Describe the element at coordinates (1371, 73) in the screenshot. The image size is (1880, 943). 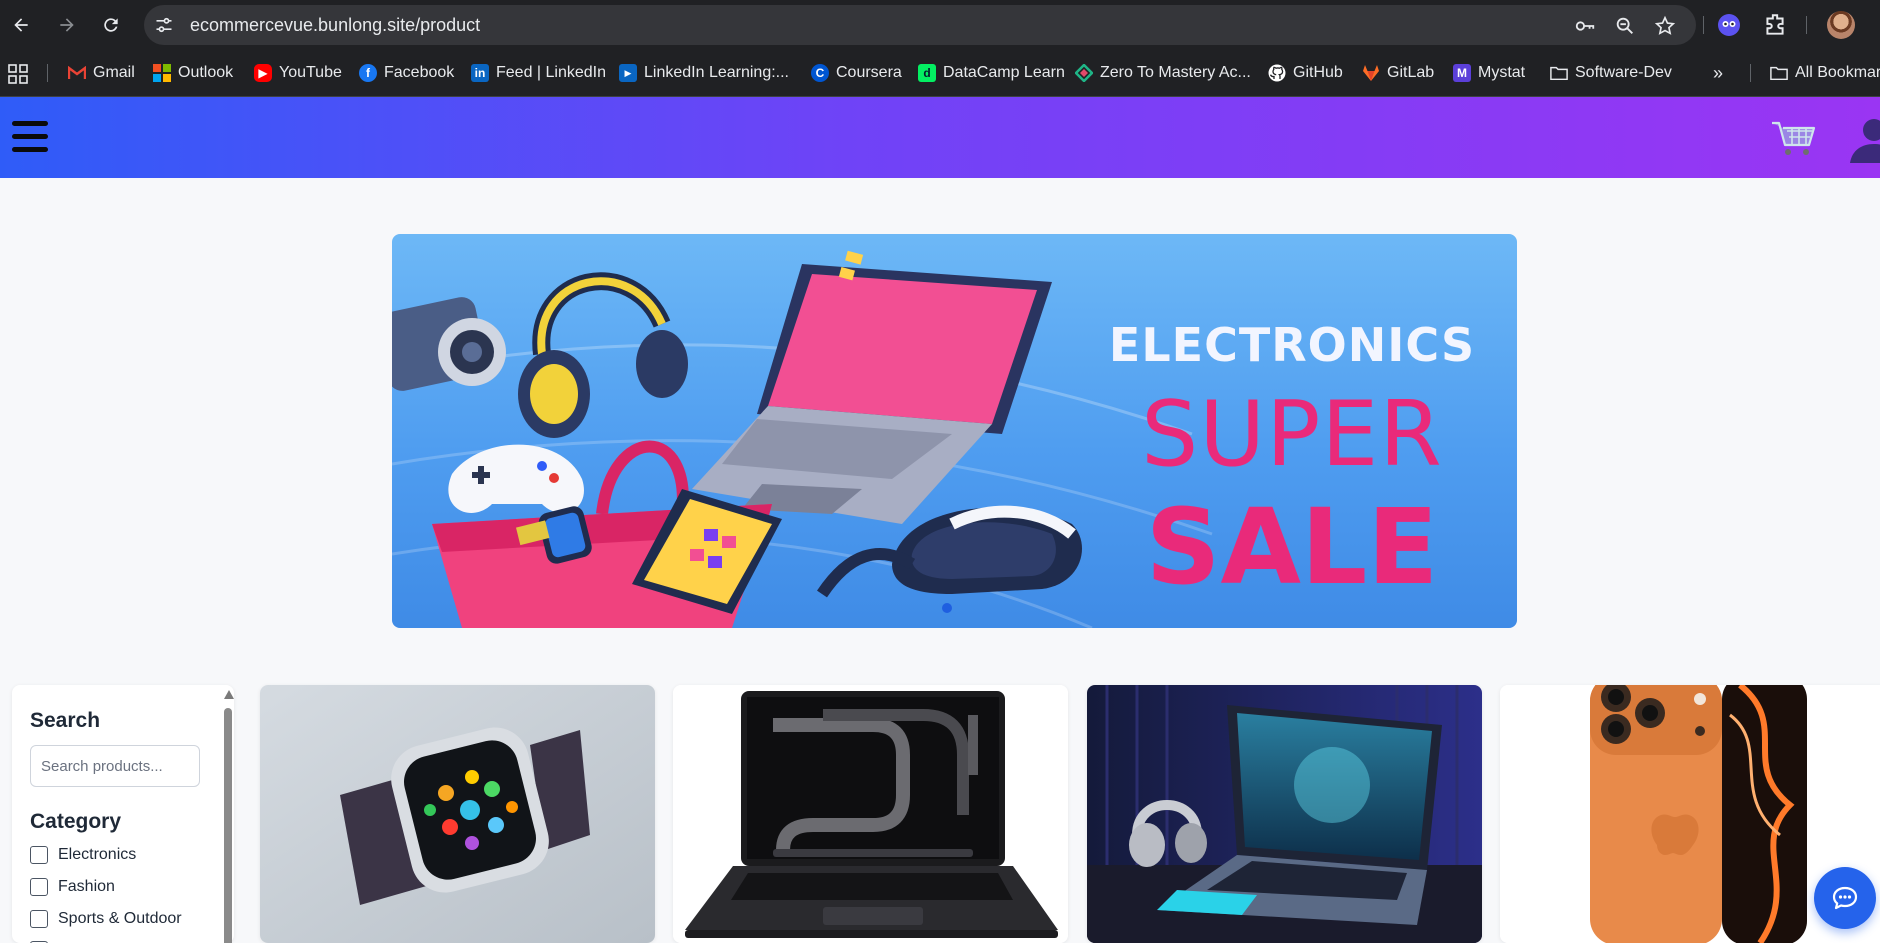
I see `gitlab-icon` at that location.